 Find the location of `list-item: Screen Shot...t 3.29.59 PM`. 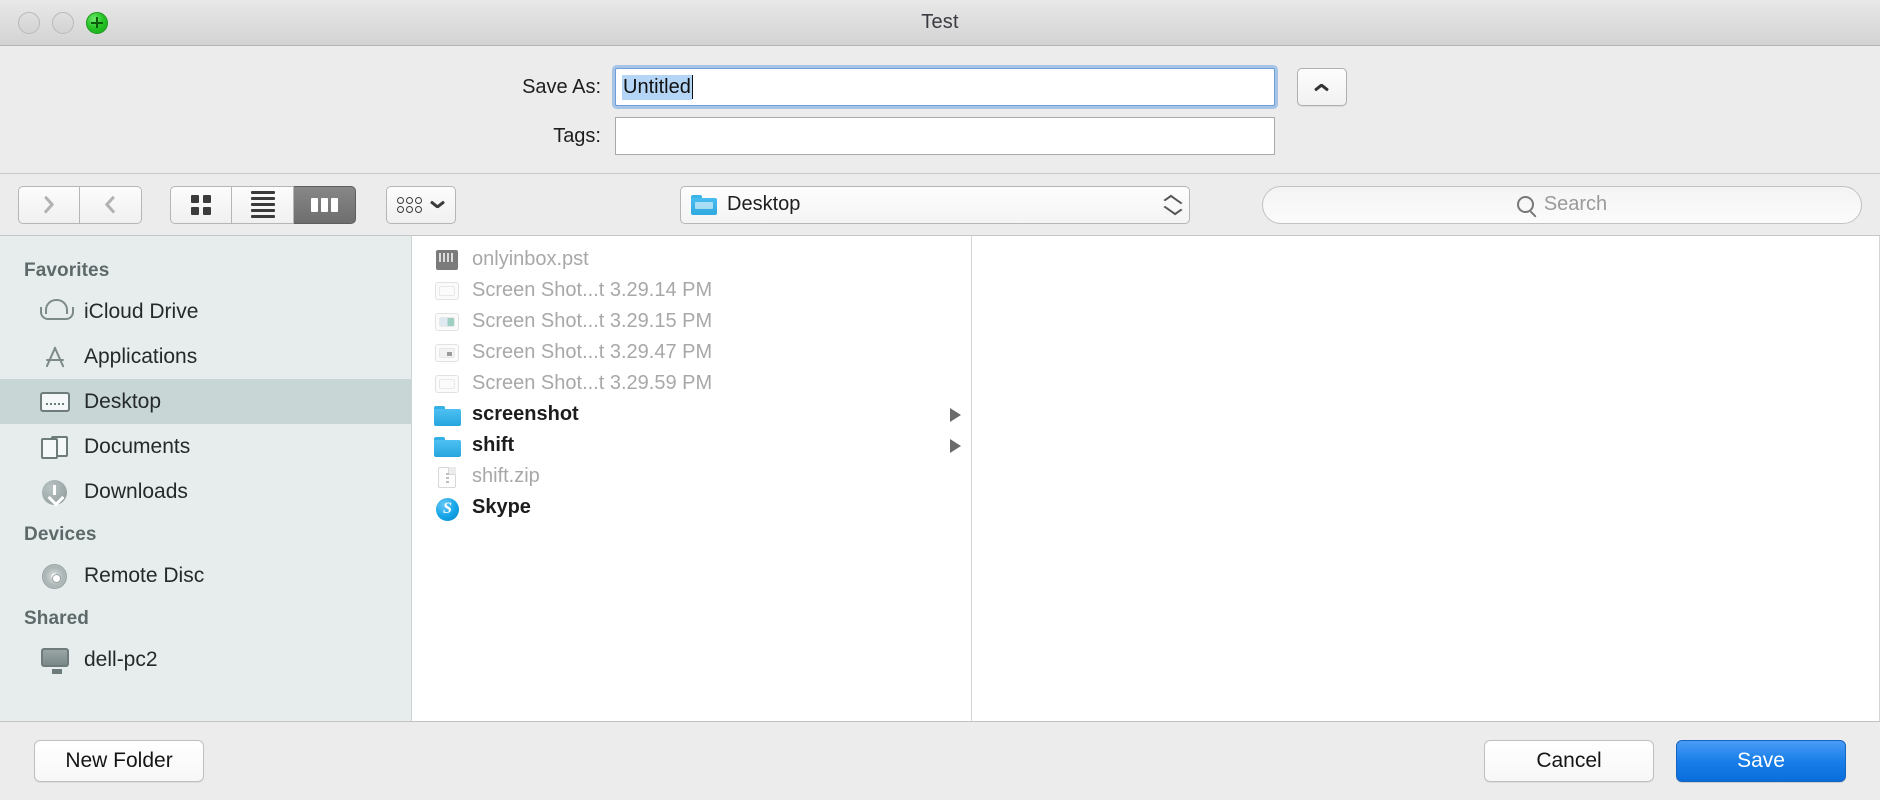

list-item: Screen Shot...t 3.29.59 PM is located at coordinates (691, 383).